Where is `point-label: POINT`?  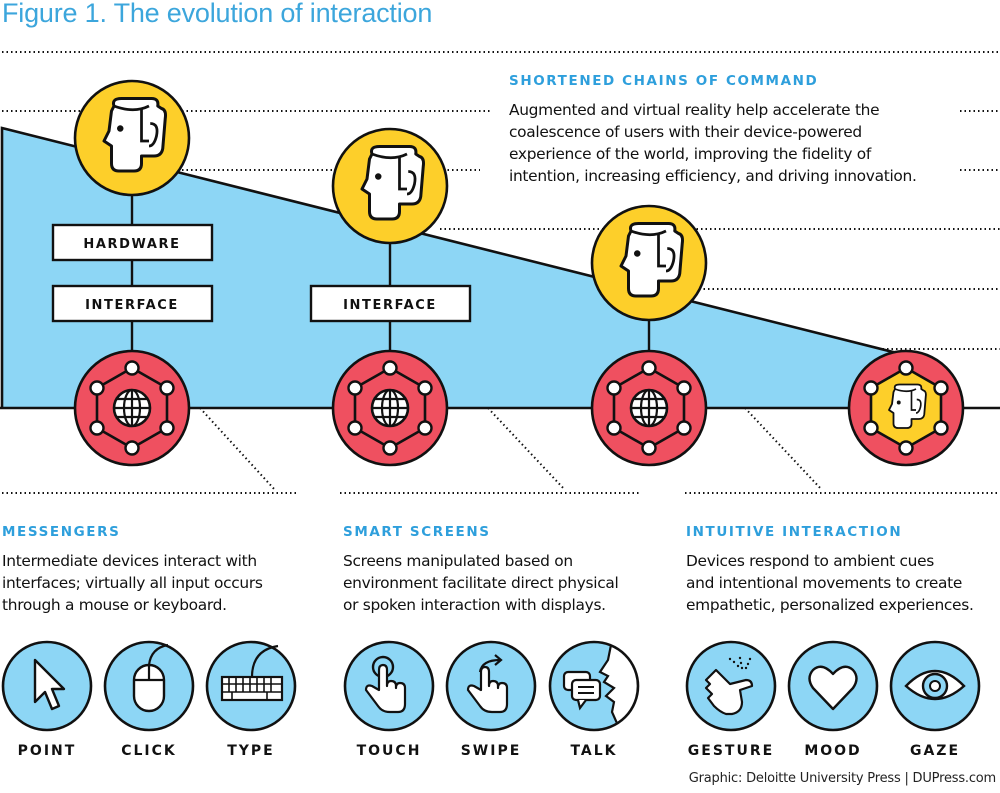 point-label: POINT is located at coordinates (47, 751).